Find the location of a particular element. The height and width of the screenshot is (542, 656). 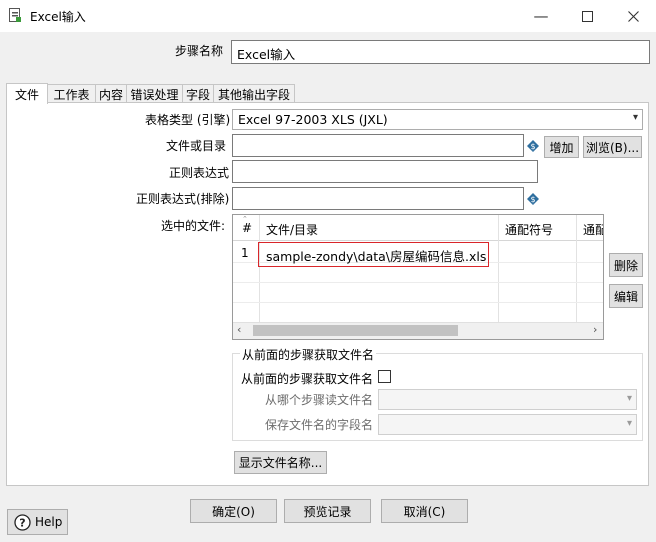

from-previous-group-title: 从前面的步骤获取文件名 is located at coordinates (308, 354).